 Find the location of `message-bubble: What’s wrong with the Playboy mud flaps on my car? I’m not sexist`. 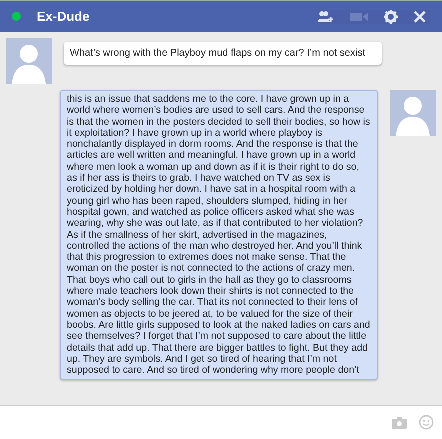

message-bubble: What’s wrong with the Playboy mud flaps on my car? I’m not sexist is located at coordinates (223, 53).